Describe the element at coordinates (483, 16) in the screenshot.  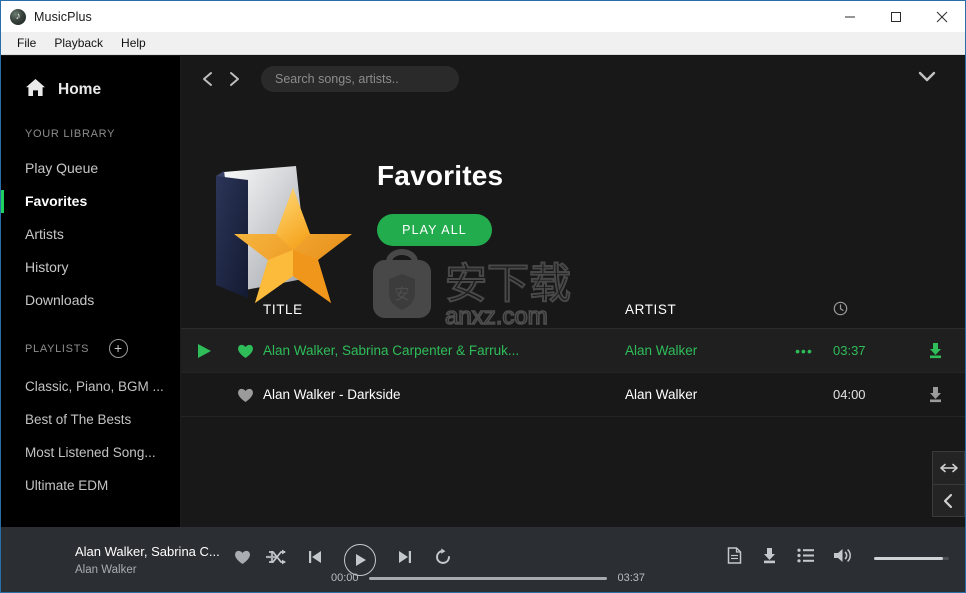
I see `title-bar: MusicPlus` at that location.